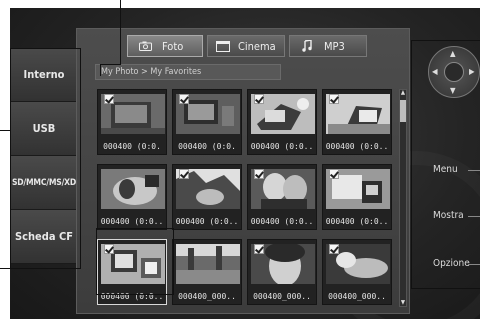 This screenshot has height=319, width=480. I want to click on device-label: SD/MMC/MS/XD, so click(44, 182).